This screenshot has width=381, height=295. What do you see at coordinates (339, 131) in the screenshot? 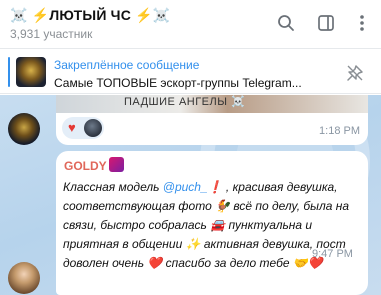
I see `message-time: 1:18 PM` at bounding box center [339, 131].